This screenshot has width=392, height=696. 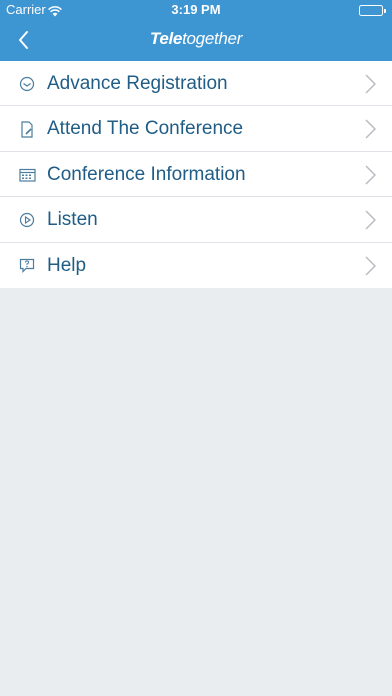 What do you see at coordinates (27, 84) in the screenshot?
I see `registration-icon` at bounding box center [27, 84].